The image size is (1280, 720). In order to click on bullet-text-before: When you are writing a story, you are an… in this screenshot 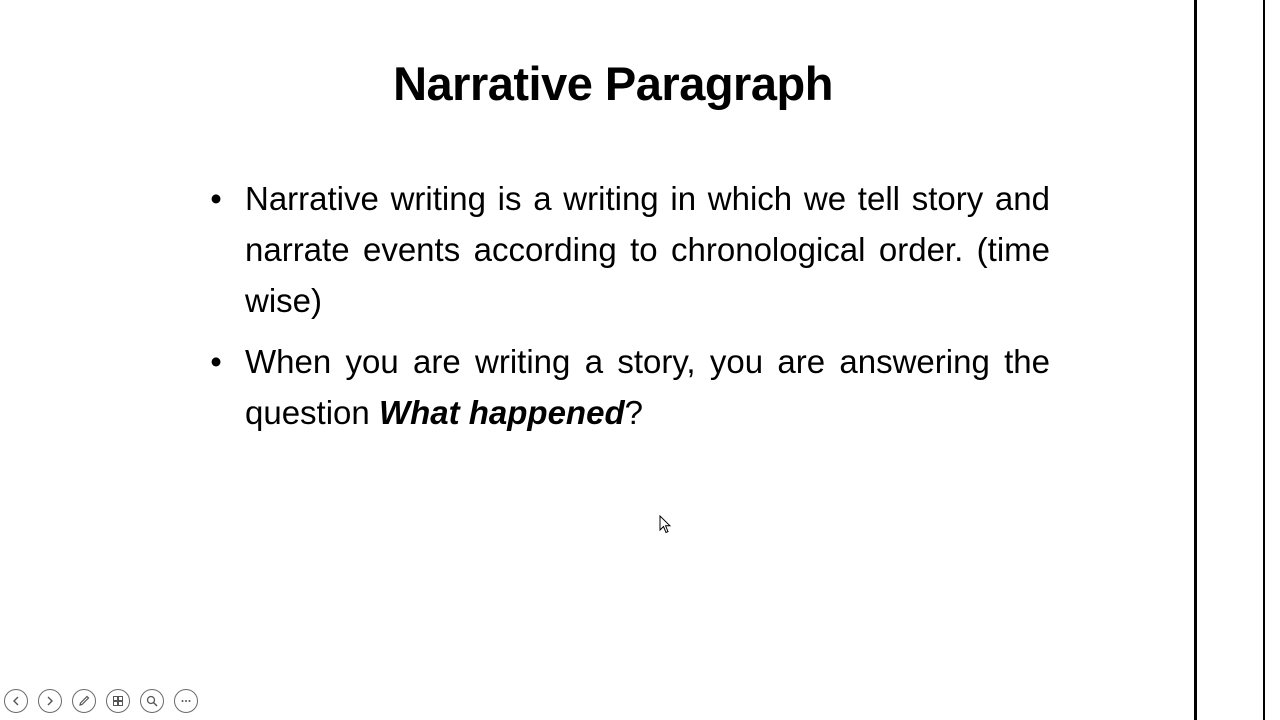, I will do `click(647, 387)`.